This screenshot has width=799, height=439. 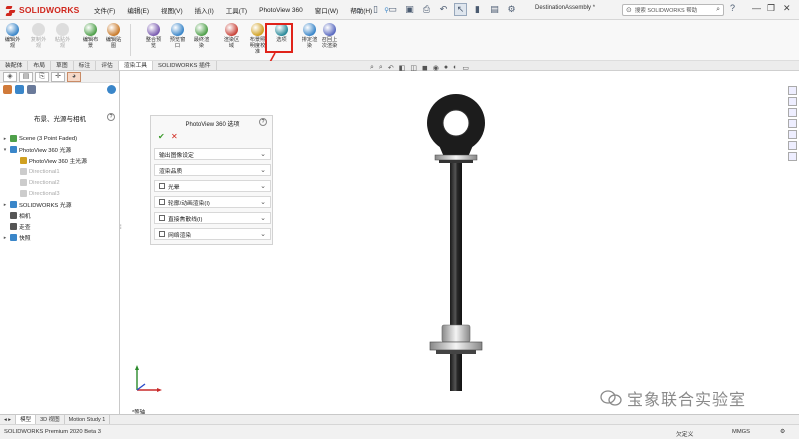 What do you see at coordinates (10, 77) in the screenshot?
I see `feature-tree-icon: ◈` at bounding box center [10, 77].